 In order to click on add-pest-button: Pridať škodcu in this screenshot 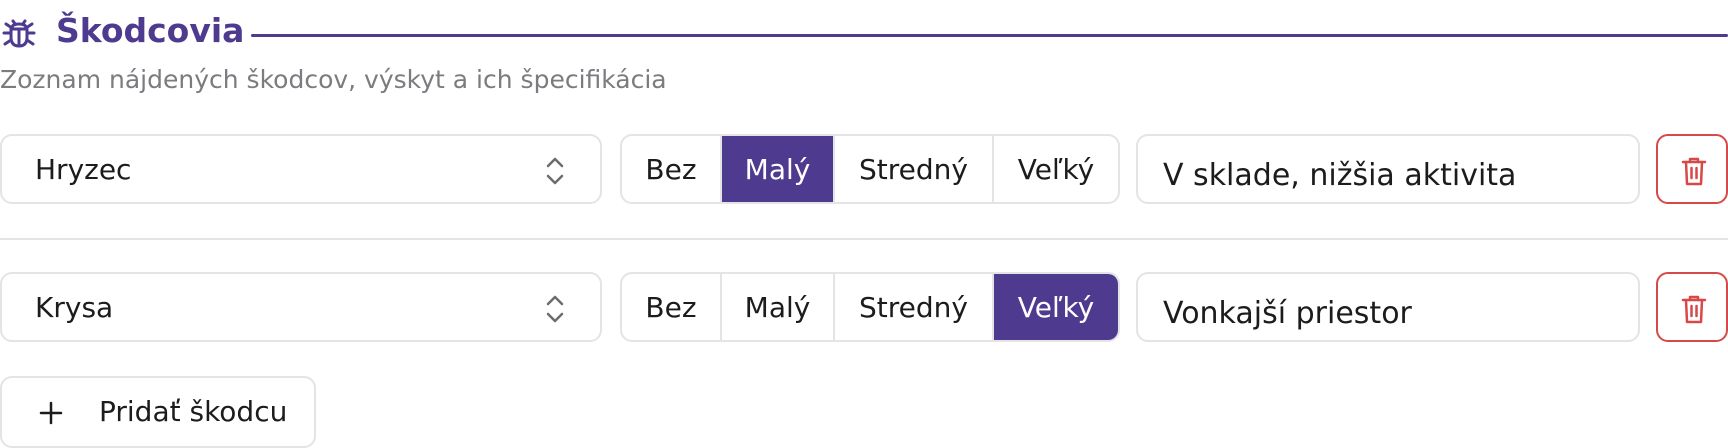, I will do `click(158, 412)`.